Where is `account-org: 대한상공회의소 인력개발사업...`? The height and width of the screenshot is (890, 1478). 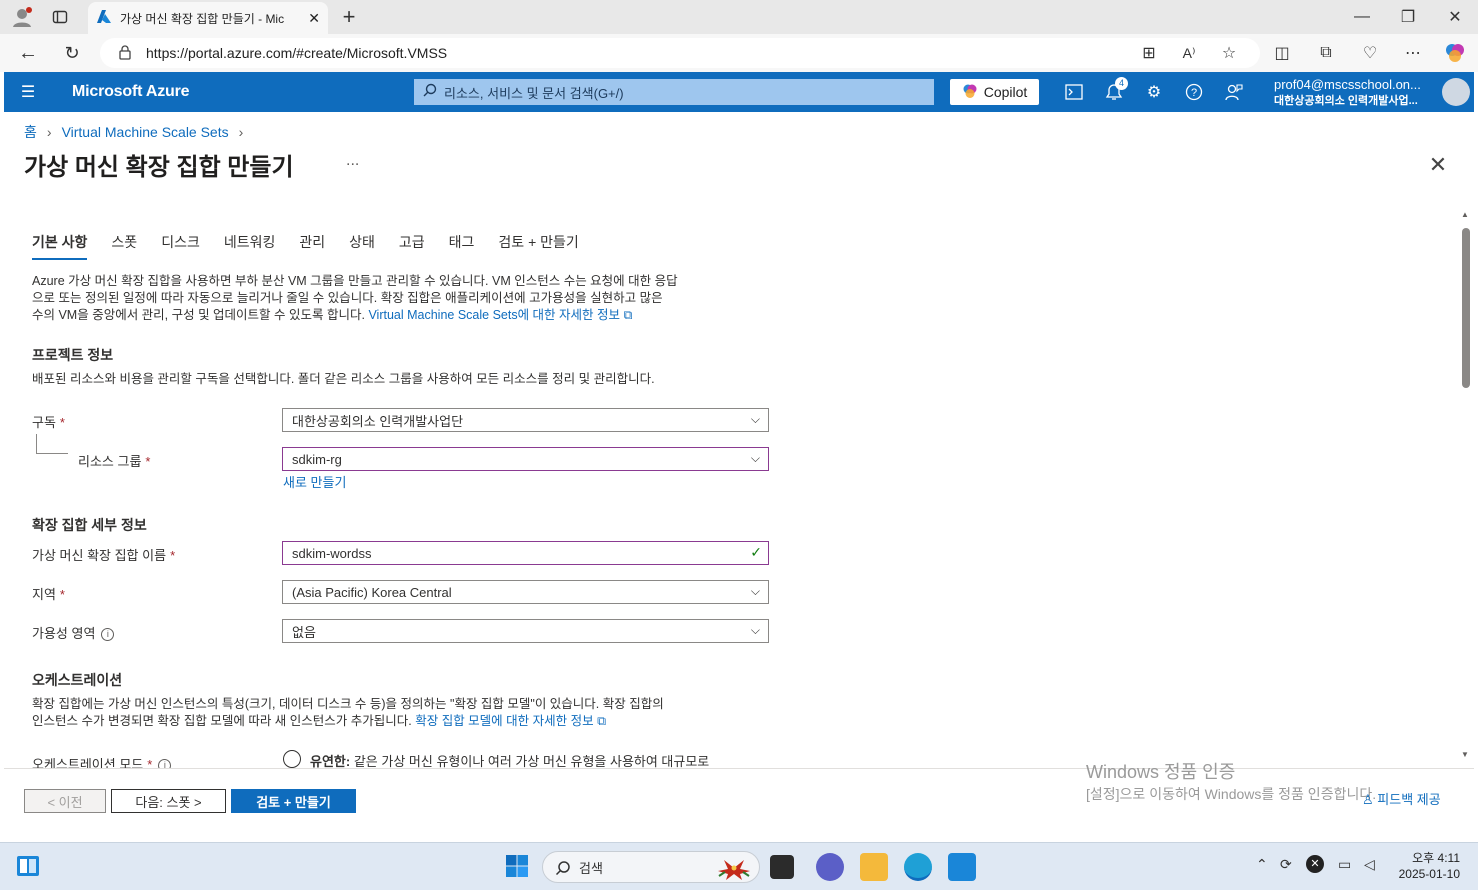
account-org: 대한상공회의소 인력개발사업... is located at coordinates (1346, 101).